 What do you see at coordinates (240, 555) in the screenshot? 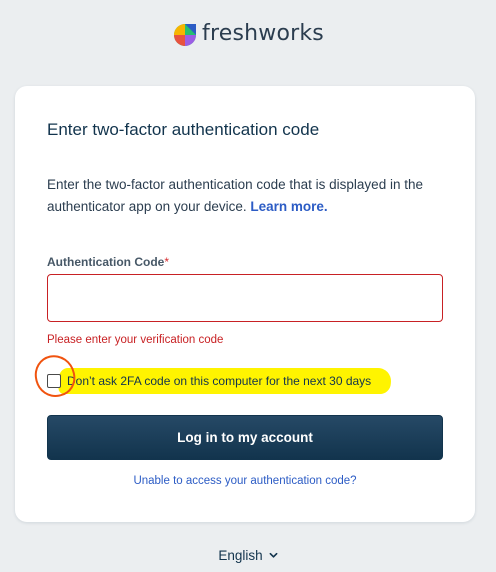
I see `language-label: English` at bounding box center [240, 555].